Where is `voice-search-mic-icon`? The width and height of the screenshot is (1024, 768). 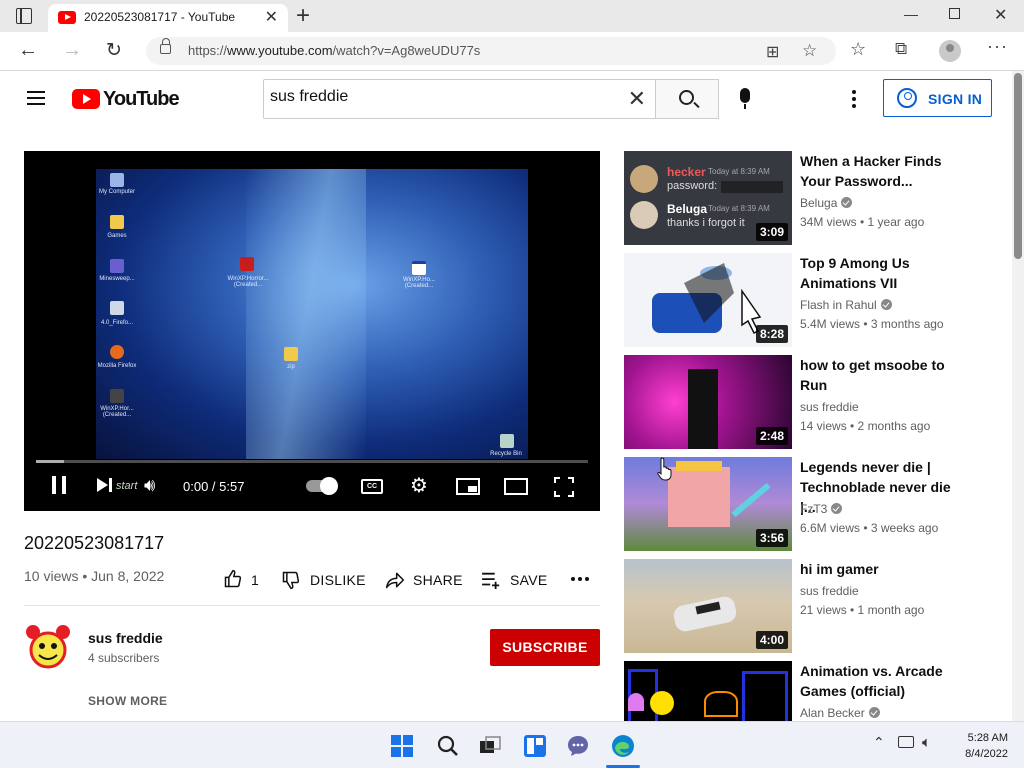 voice-search-mic-icon is located at coordinates (745, 98).